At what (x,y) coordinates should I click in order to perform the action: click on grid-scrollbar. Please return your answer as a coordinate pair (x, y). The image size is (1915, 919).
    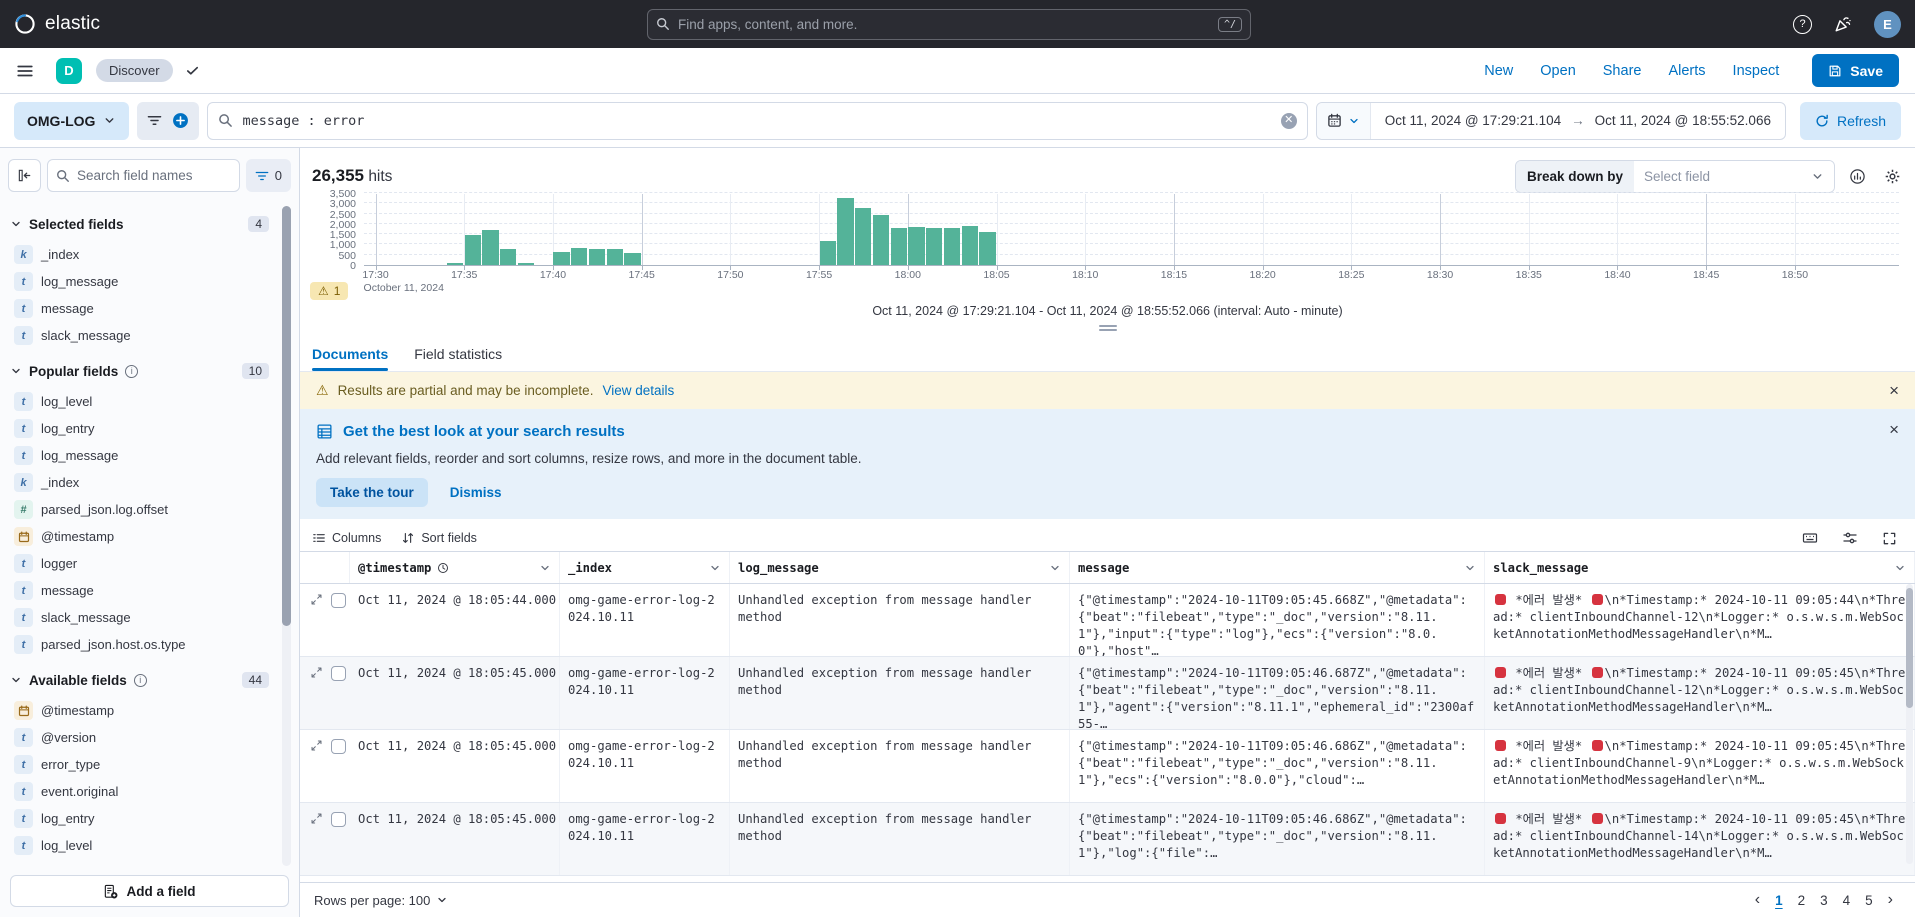
    Looking at the image, I should click on (1909, 724).